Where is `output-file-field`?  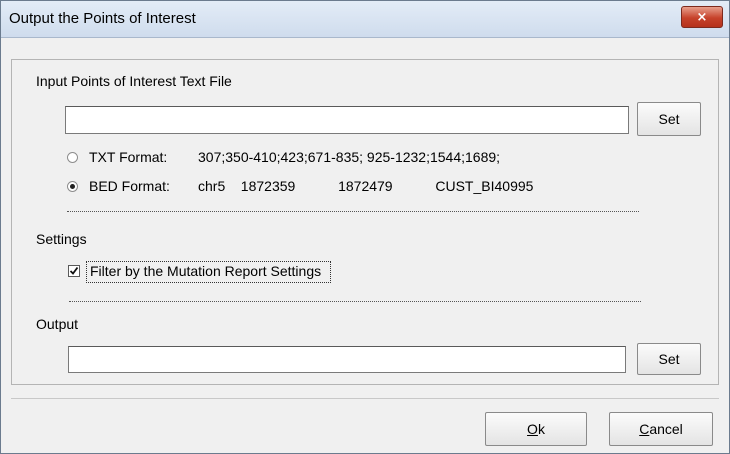
output-file-field is located at coordinates (347, 359).